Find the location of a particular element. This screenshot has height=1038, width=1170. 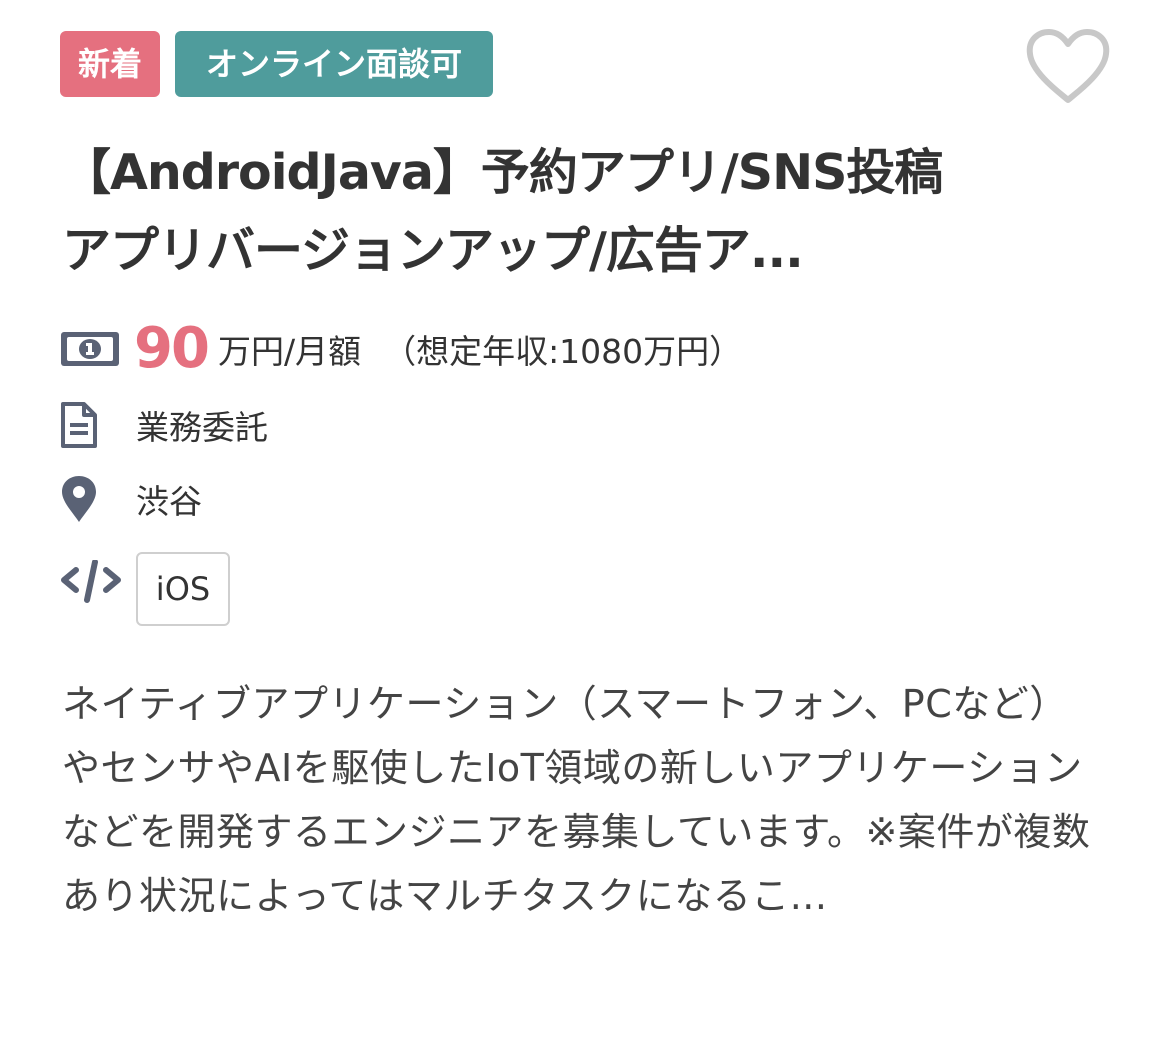

favorite-button is located at coordinates (1068, 67).